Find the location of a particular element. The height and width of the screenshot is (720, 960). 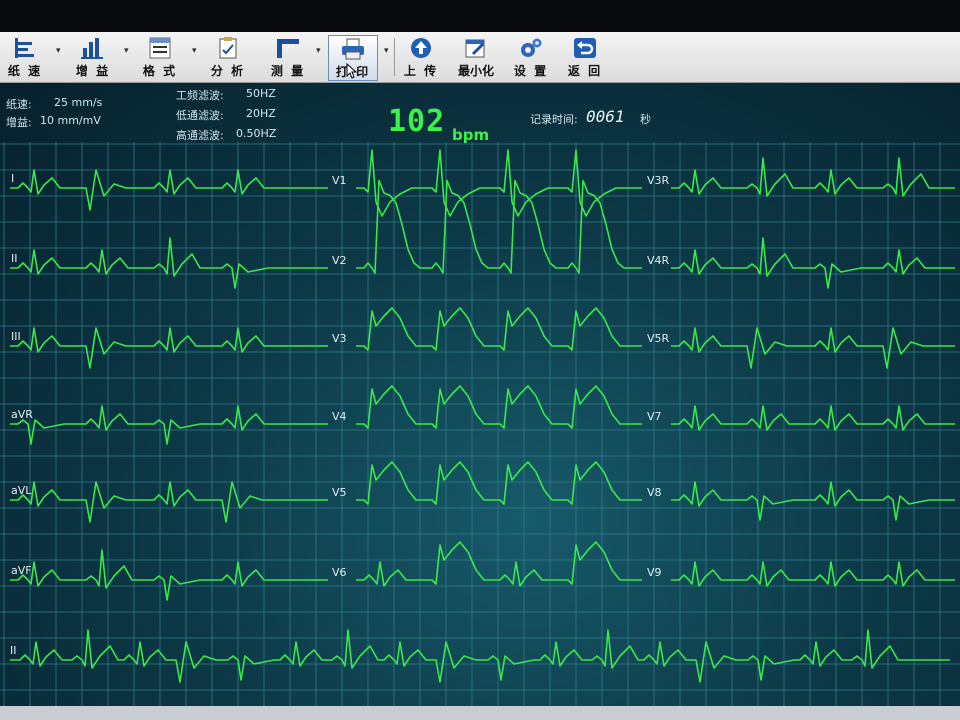

gain-button: 增 益 is located at coordinates (93, 57).